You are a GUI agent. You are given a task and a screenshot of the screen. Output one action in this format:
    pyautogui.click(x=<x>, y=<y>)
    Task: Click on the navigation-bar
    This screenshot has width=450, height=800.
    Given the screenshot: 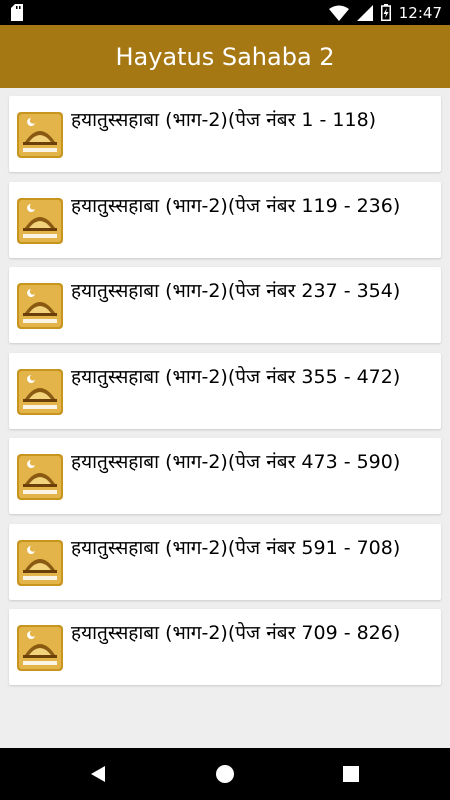 What is the action you would take?
    pyautogui.click(x=225, y=774)
    